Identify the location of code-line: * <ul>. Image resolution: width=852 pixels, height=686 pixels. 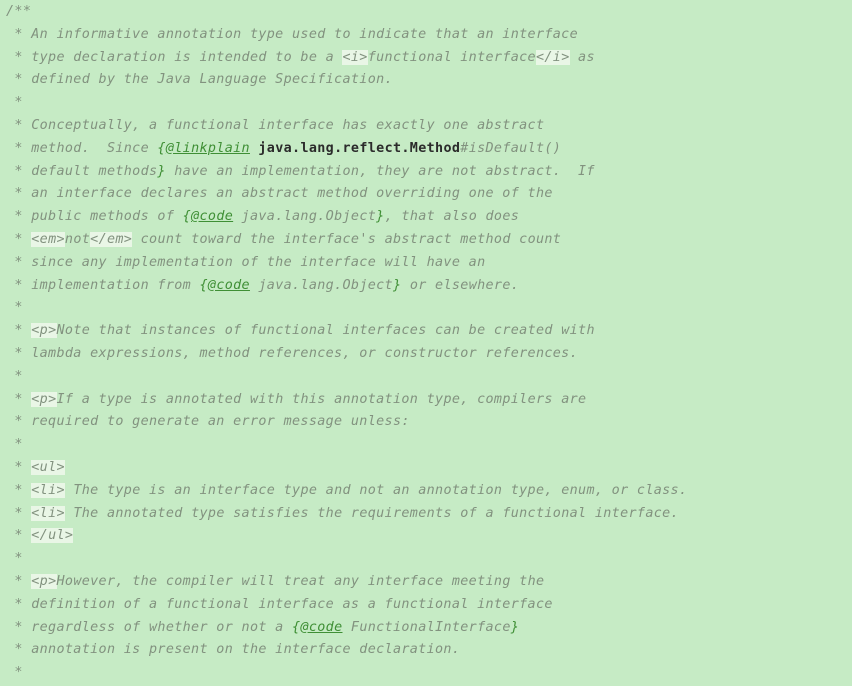
(429, 468).